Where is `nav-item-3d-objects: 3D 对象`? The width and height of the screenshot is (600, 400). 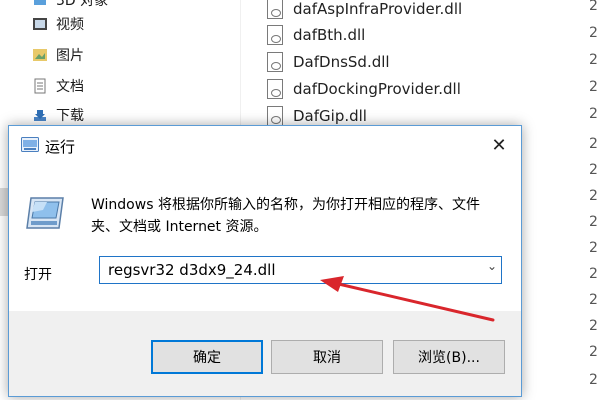 nav-item-3d-objects: 3D 对象 is located at coordinates (70, 6).